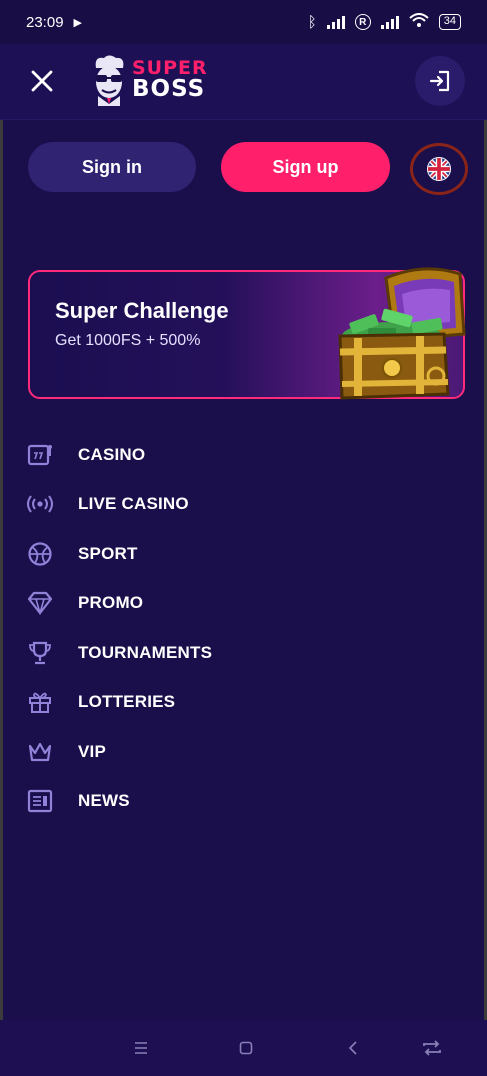  I want to click on banner-subtitle: Get 1000FS + 500%, so click(128, 340).